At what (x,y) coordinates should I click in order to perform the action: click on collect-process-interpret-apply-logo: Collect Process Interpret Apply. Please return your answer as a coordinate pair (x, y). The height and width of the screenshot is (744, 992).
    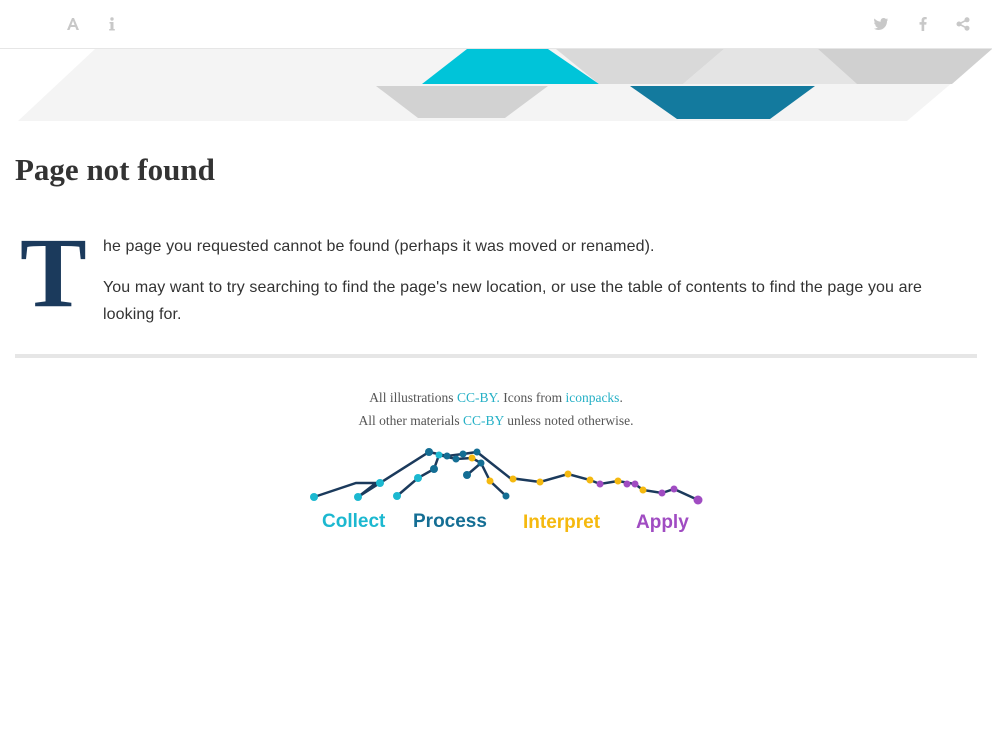
    Looking at the image, I should click on (505, 490).